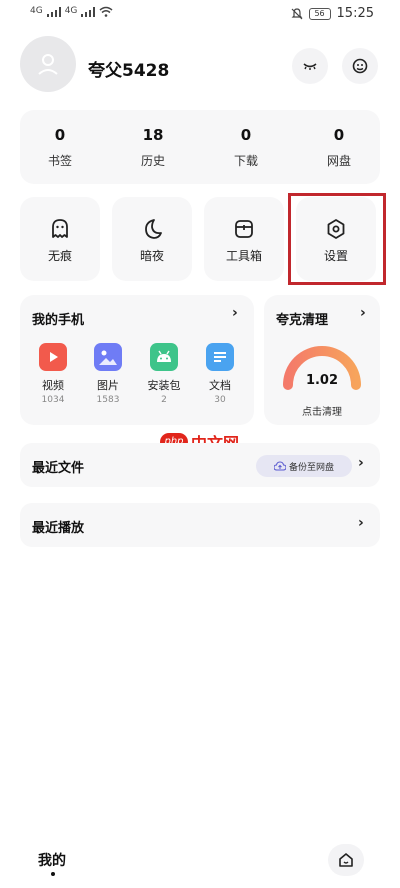 The width and height of the screenshot is (400, 888). I want to click on media-label: 图片, so click(108, 385).